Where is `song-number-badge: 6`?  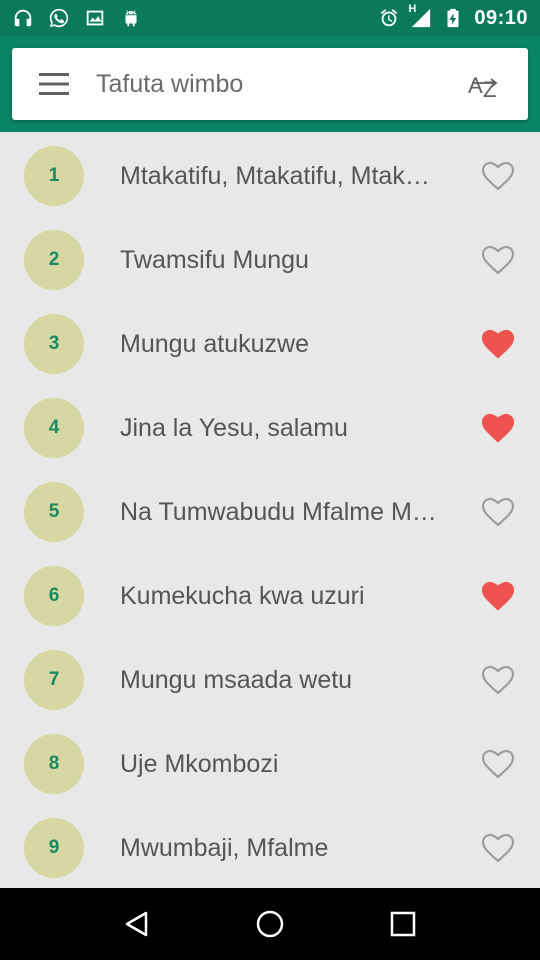 song-number-badge: 6 is located at coordinates (54, 596).